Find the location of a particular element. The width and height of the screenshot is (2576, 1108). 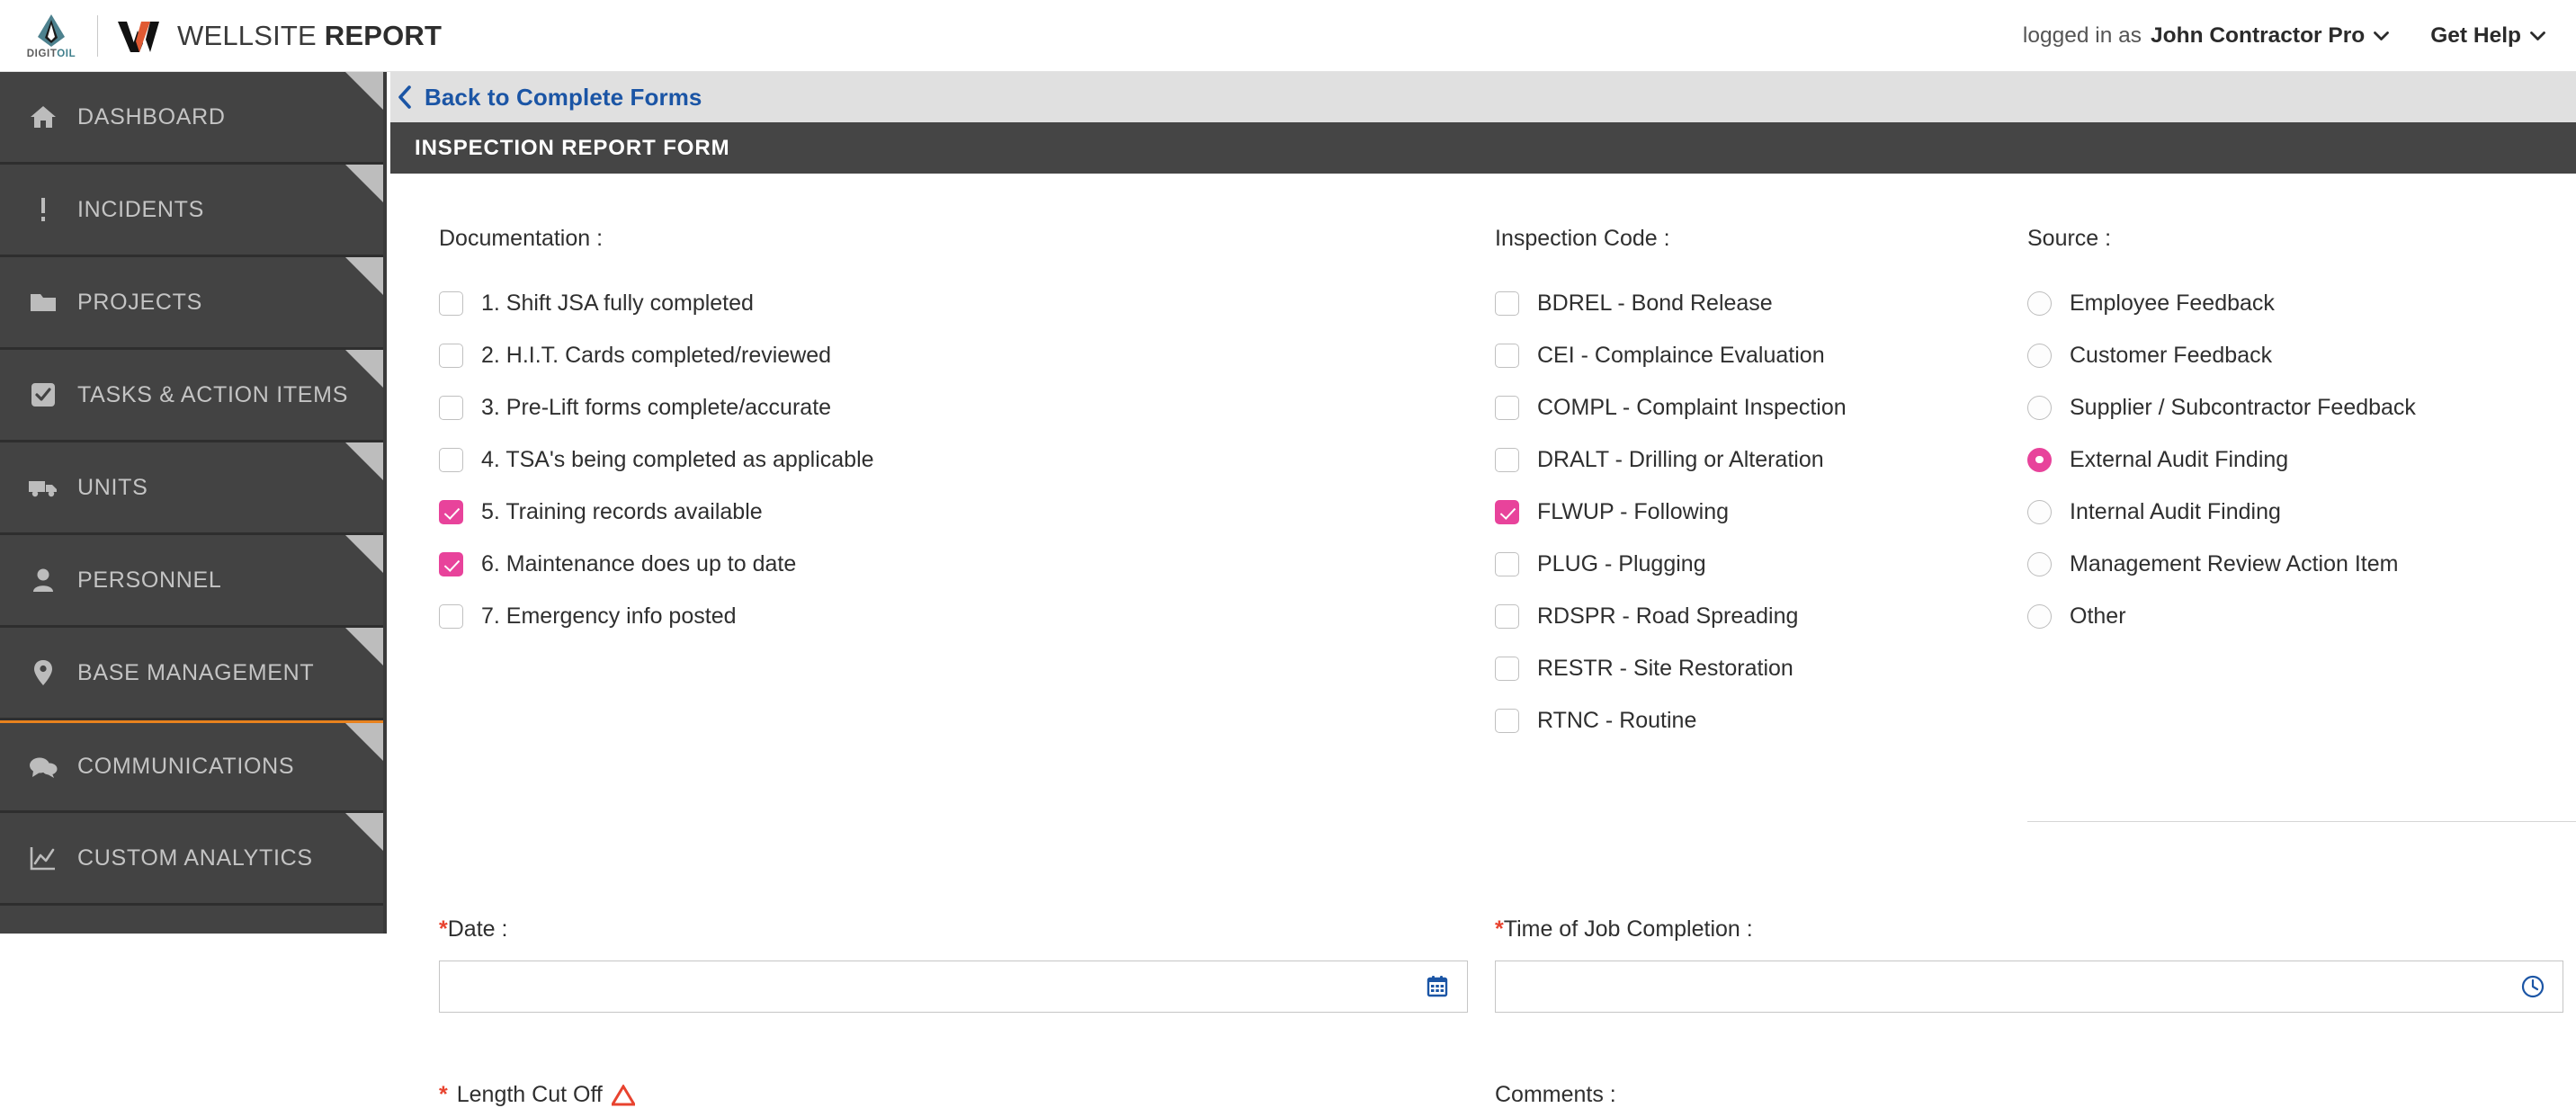

sidebar-item-custom-analytics: CUSTOM ANALYTICS is located at coordinates (191, 860).